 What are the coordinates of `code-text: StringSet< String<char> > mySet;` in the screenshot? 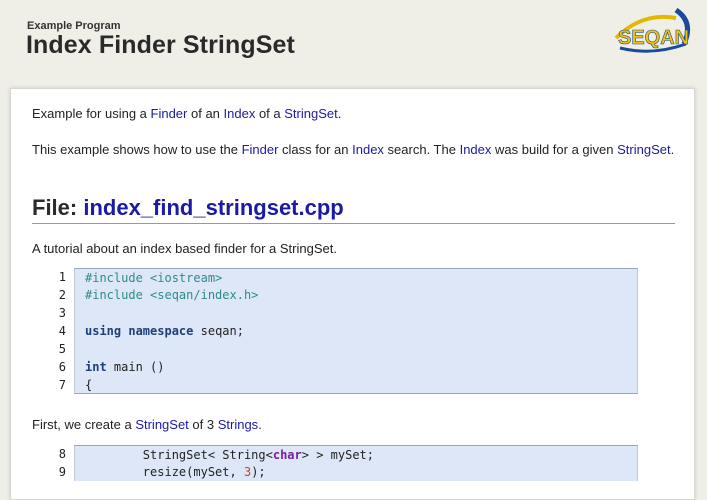 It's located at (356, 454).